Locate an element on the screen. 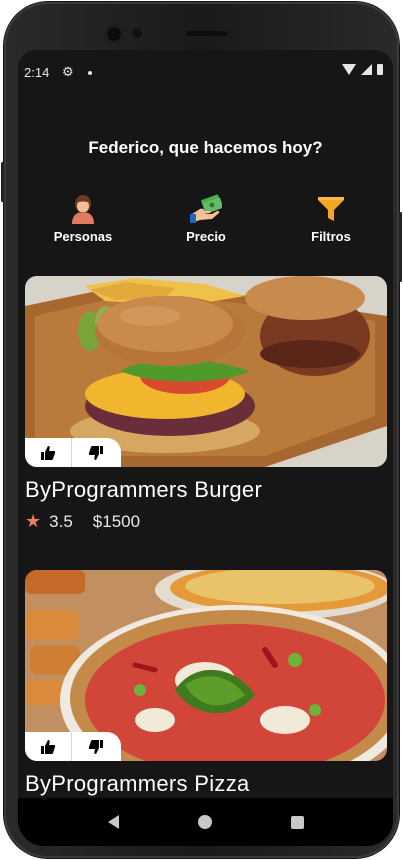 The height and width of the screenshot is (860, 403). funnel-icon is located at coordinates (331, 209).